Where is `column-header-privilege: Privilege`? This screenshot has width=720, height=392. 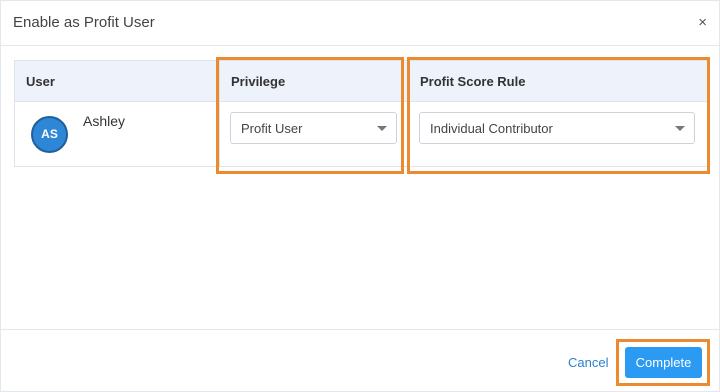 column-header-privilege: Privilege is located at coordinates (258, 81).